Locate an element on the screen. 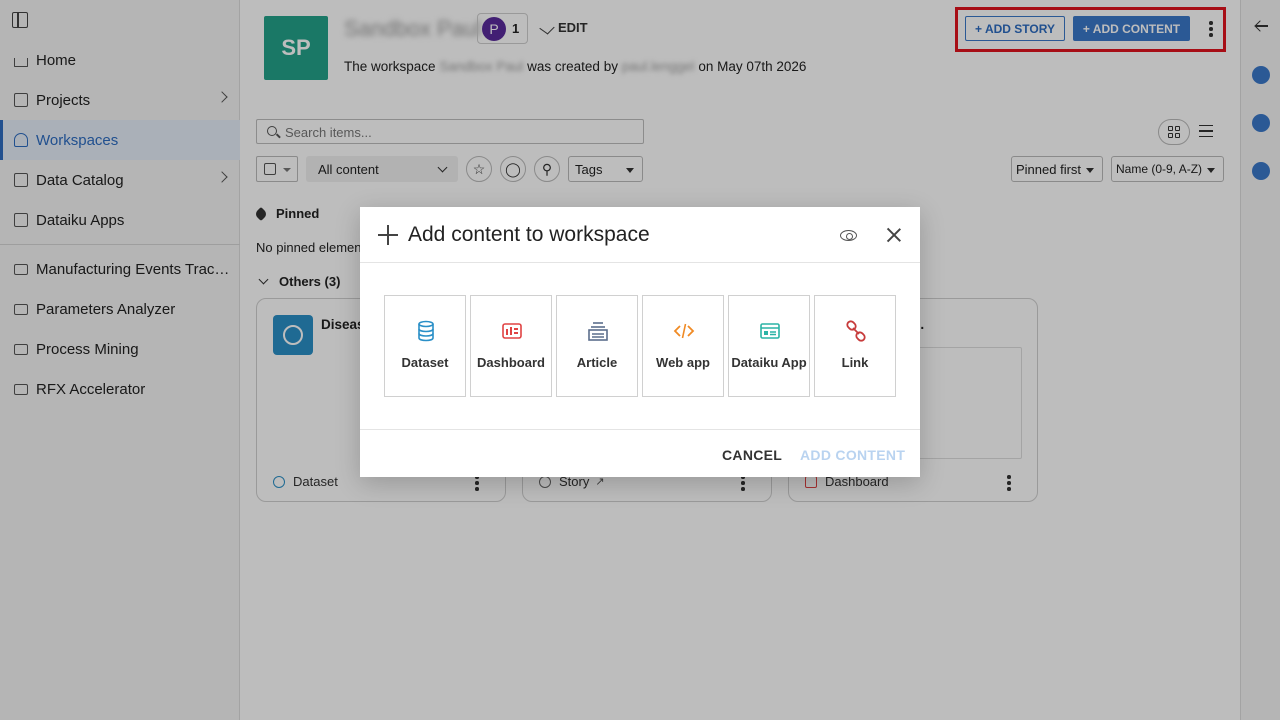 This screenshot has height=720, width=1280. code-icon is located at coordinates (684, 331).